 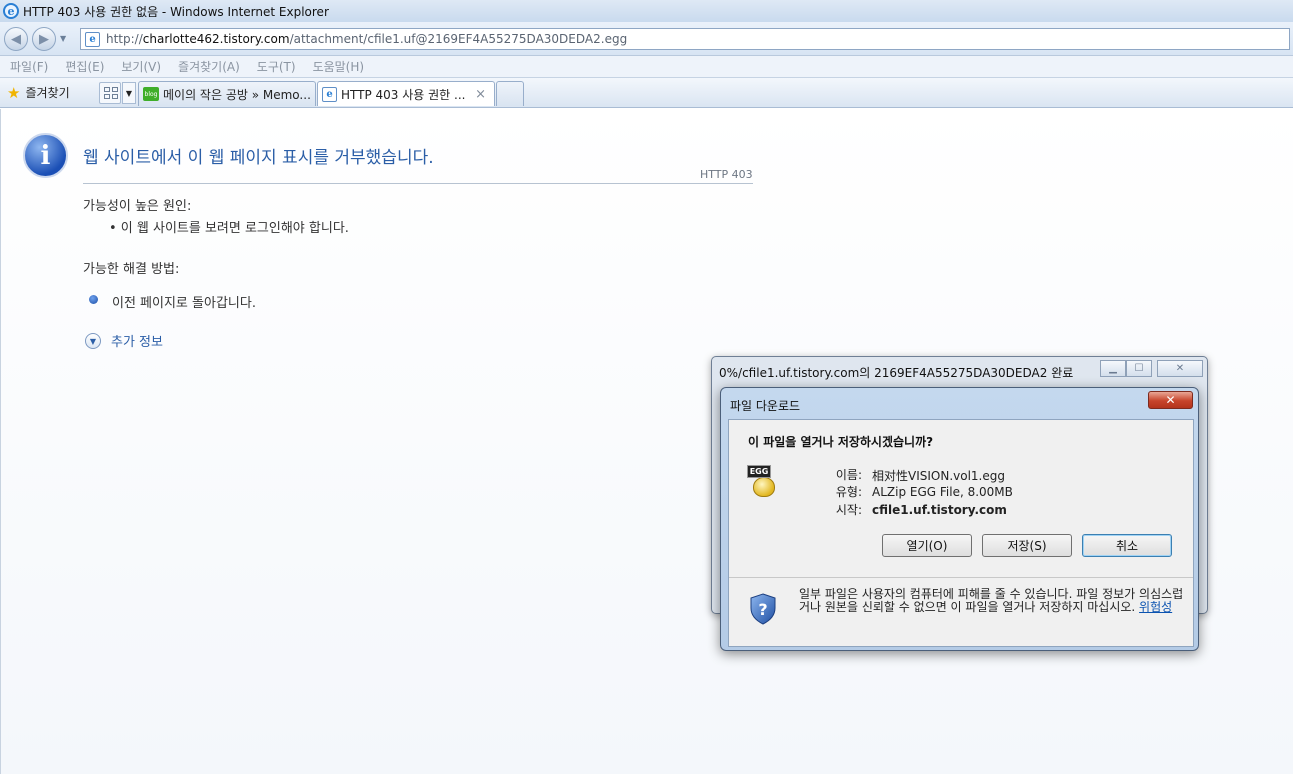 What do you see at coordinates (848, 510) in the screenshot?
I see `from-label: 시작:` at bounding box center [848, 510].